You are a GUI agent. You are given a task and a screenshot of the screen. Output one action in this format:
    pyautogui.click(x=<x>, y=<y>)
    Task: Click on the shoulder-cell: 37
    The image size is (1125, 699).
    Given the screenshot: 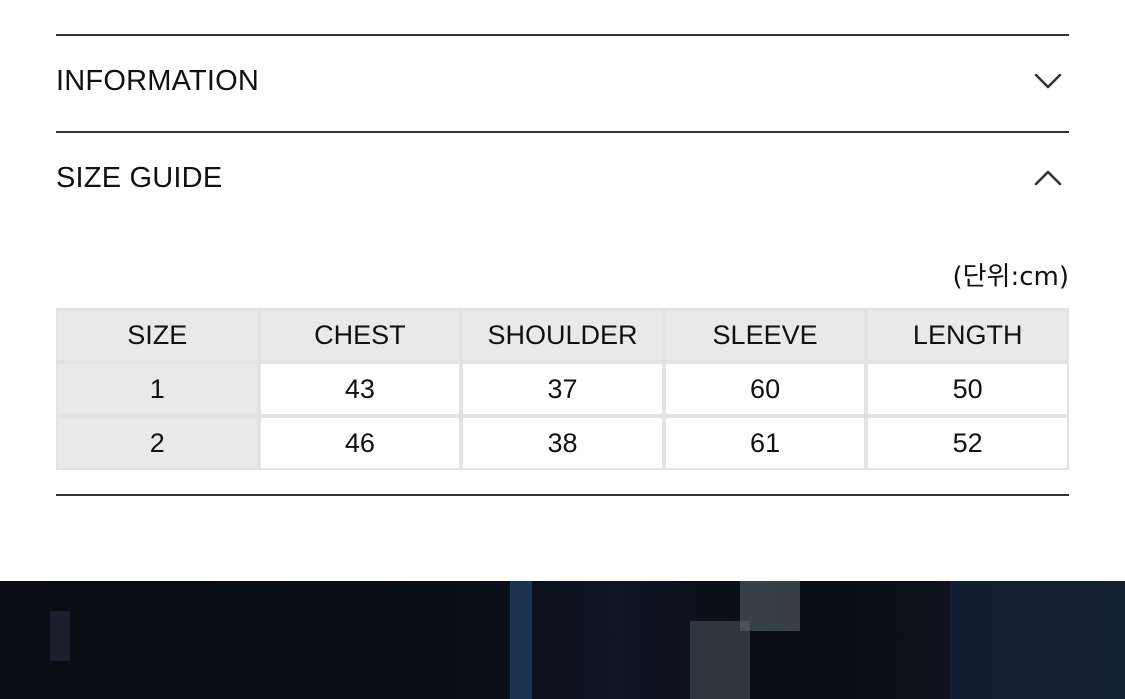 What is the action you would take?
    pyautogui.click(x=562, y=389)
    